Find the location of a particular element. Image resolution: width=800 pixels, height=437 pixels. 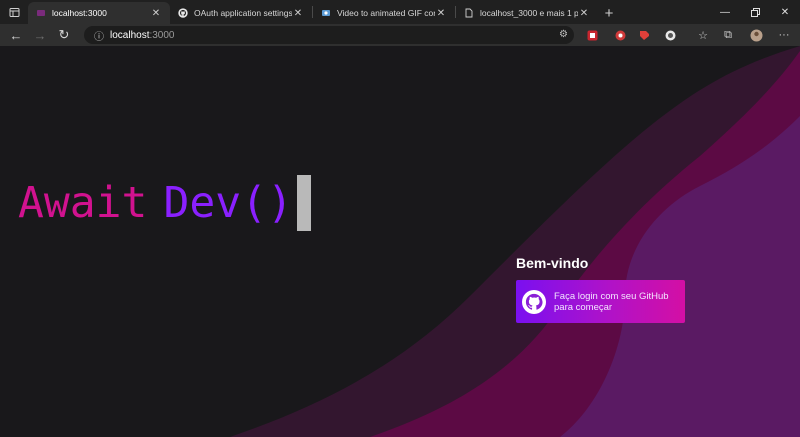

reload-button: ↻ is located at coordinates (64, 35).